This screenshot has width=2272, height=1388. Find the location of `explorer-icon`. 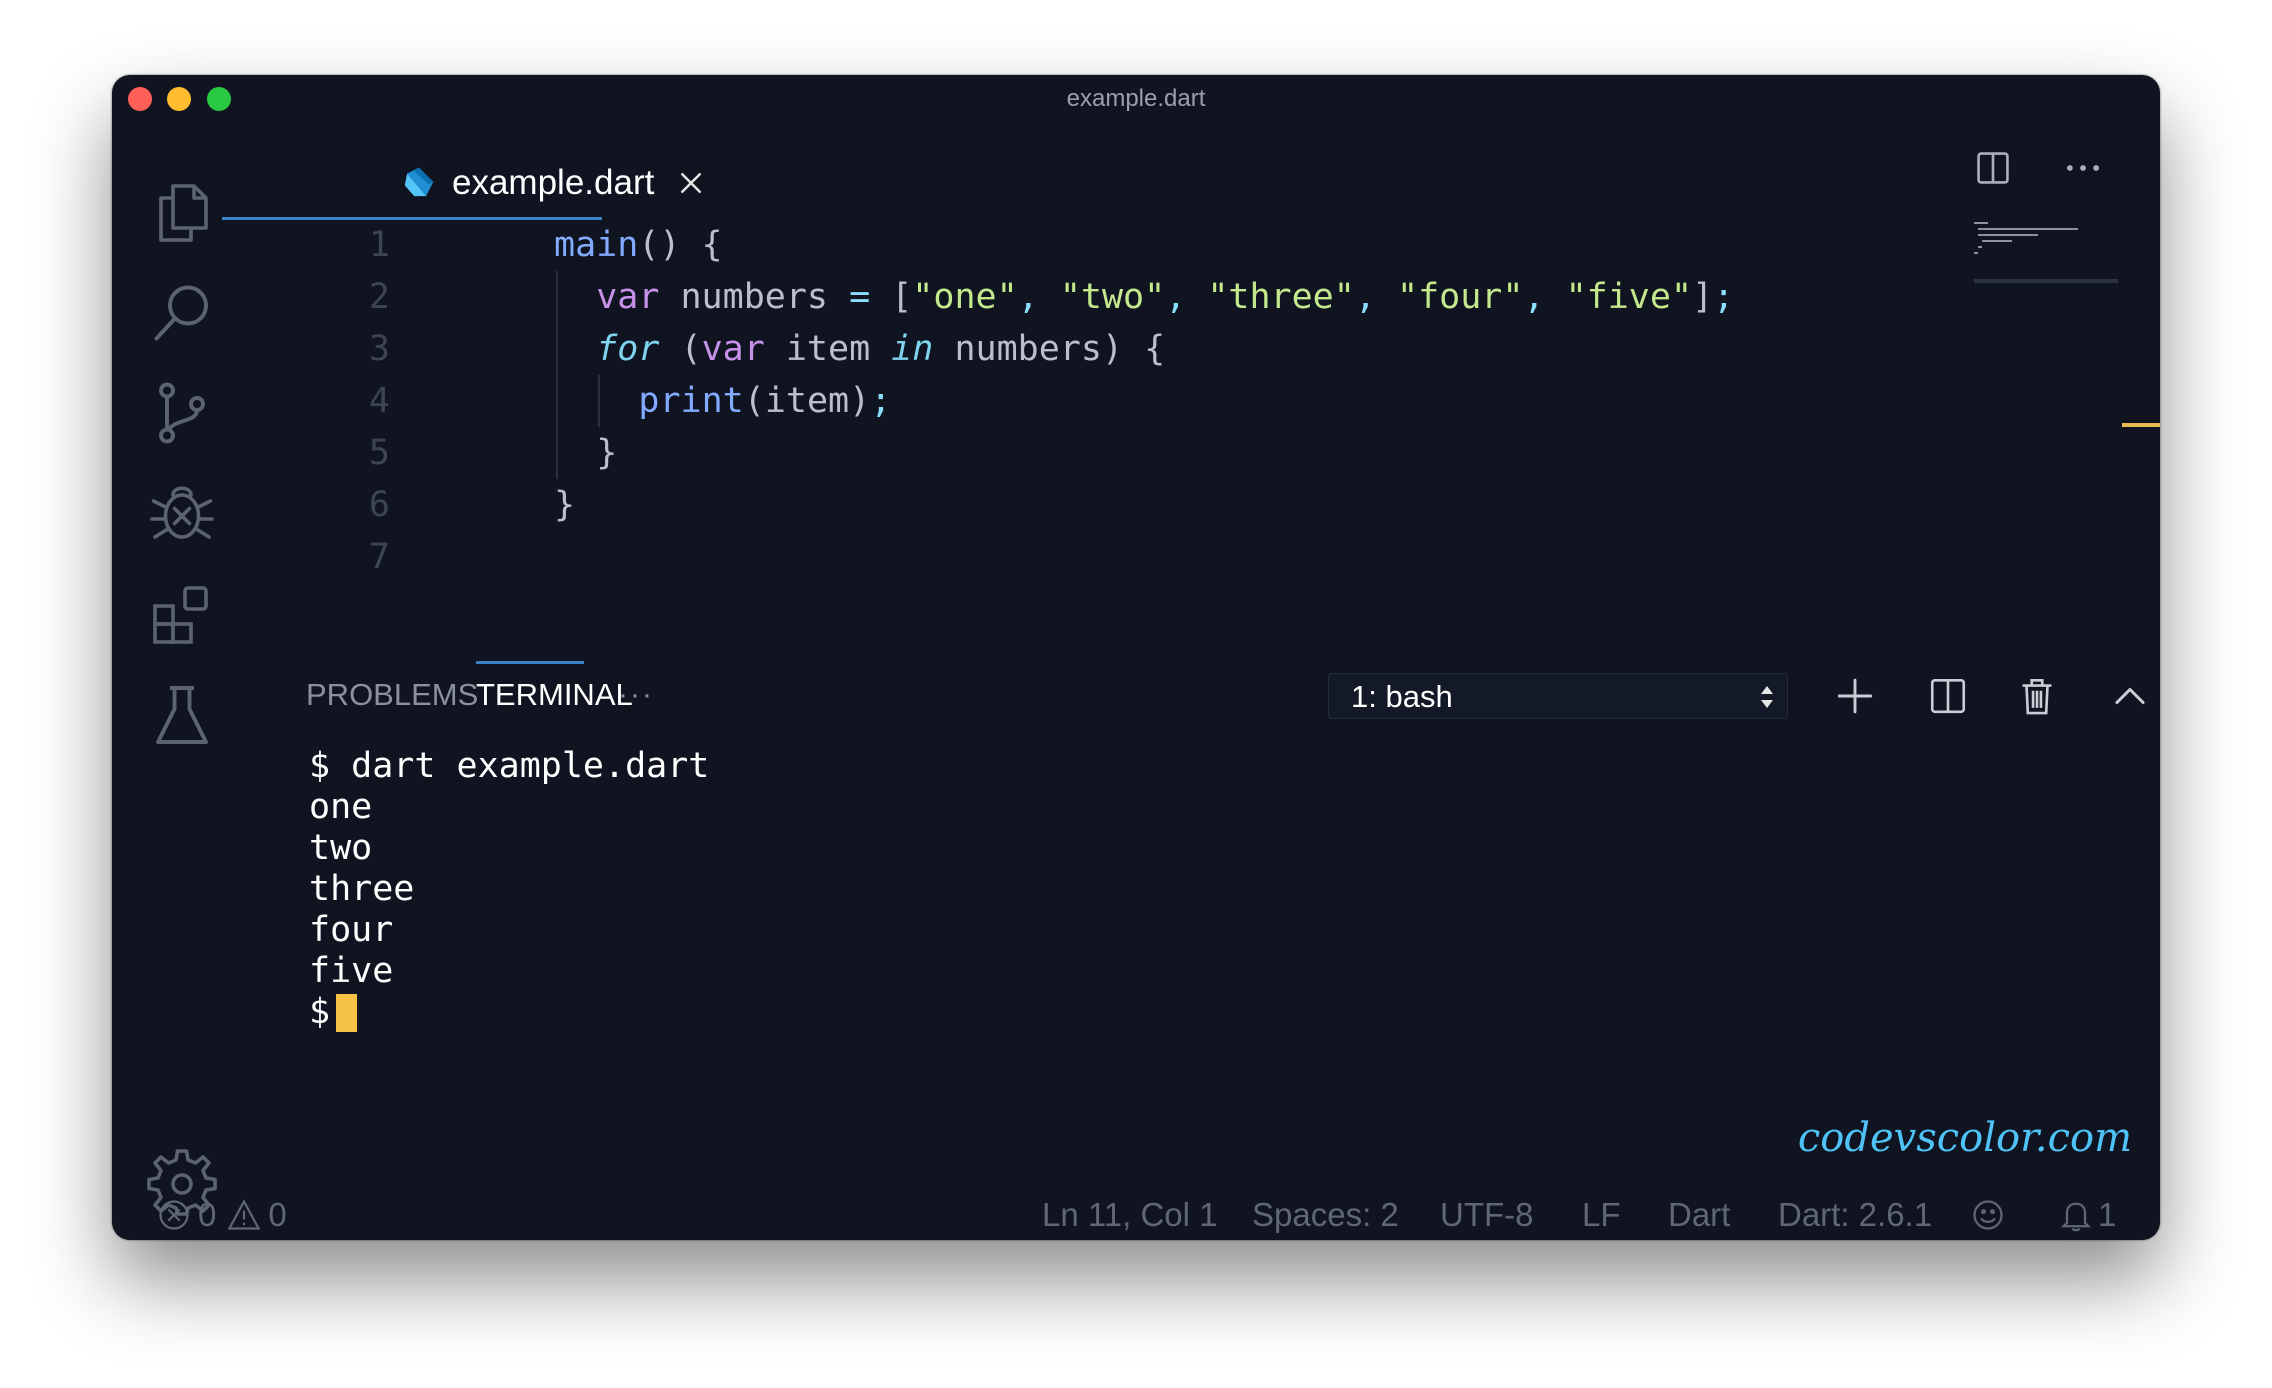

explorer-icon is located at coordinates (182, 213).